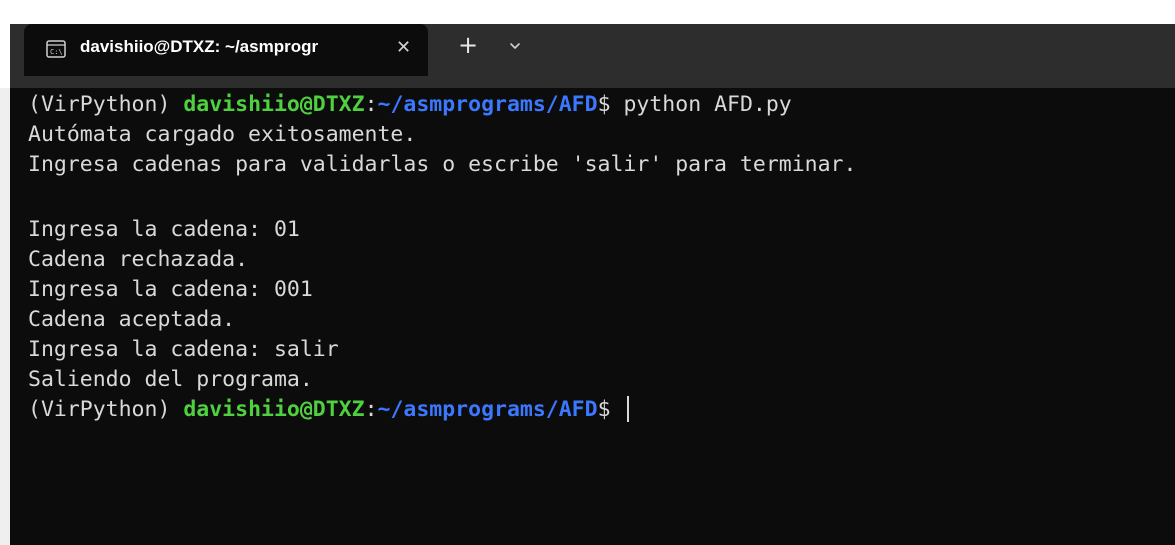 The width and height of the screenshot is (1175, 545). I want to click on output-line: Cadena rechazada., so click(138, 259).